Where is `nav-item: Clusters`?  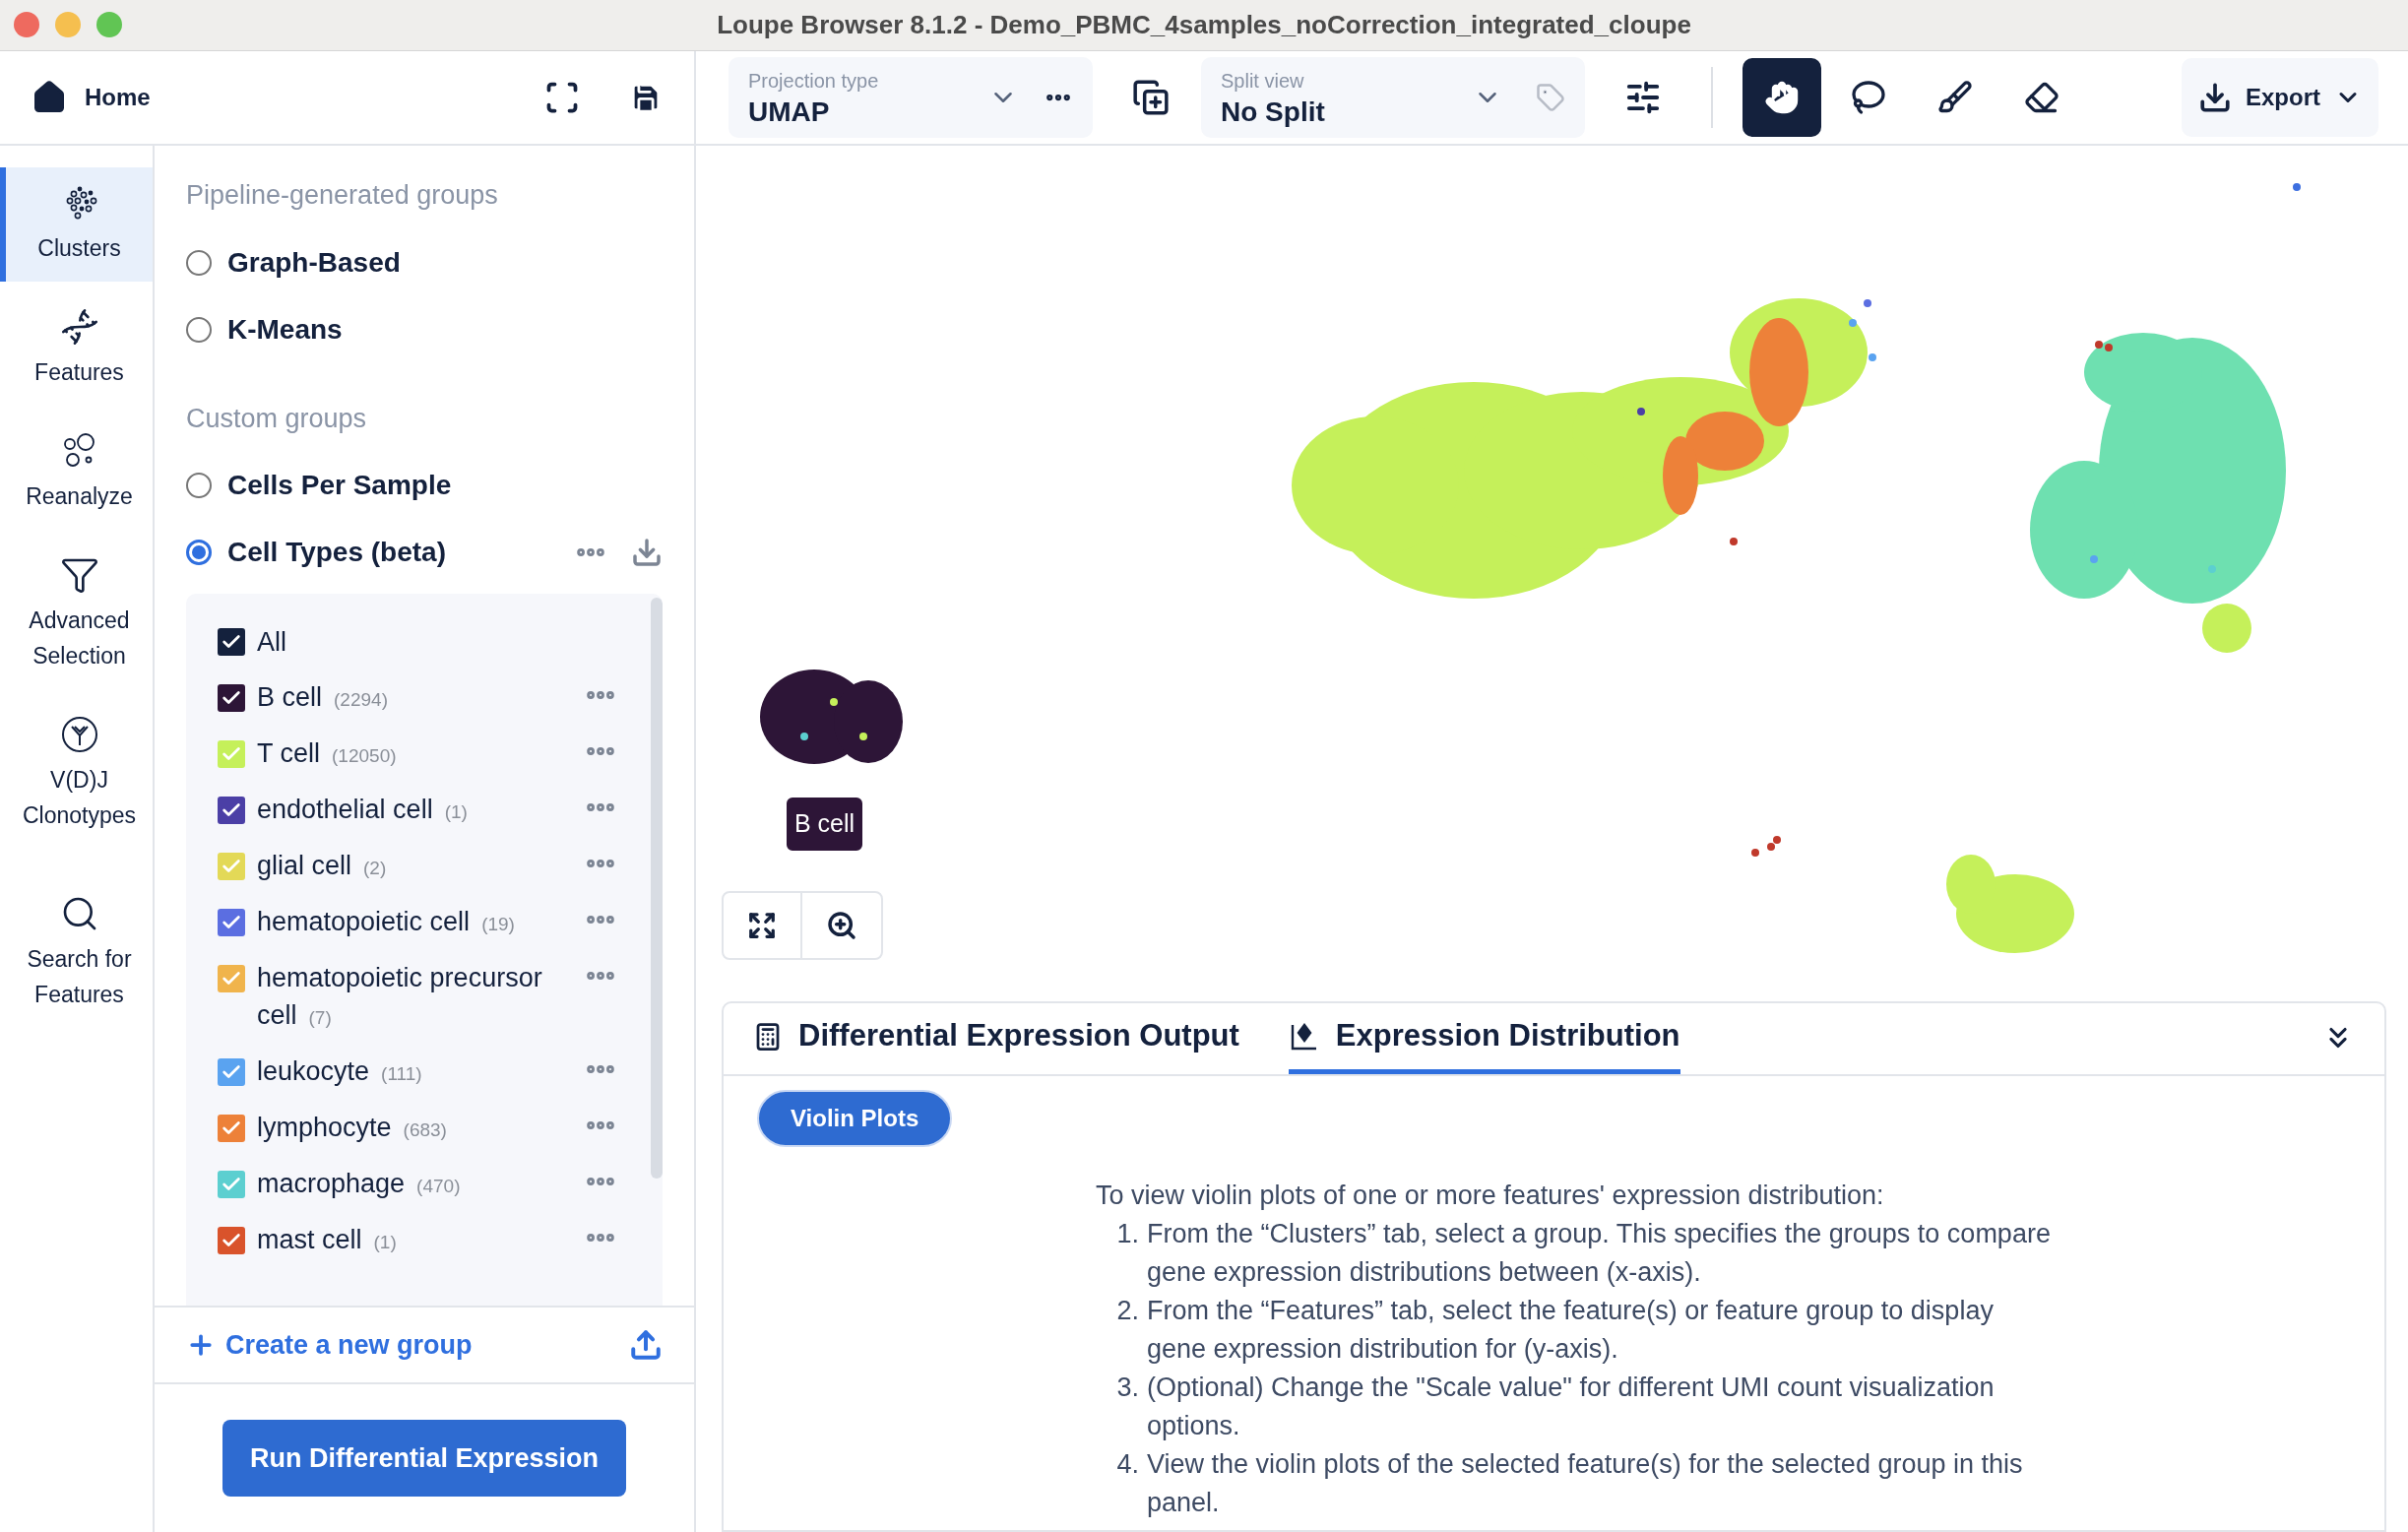 nav-item: Clusters is located at coordinates (76, 225).